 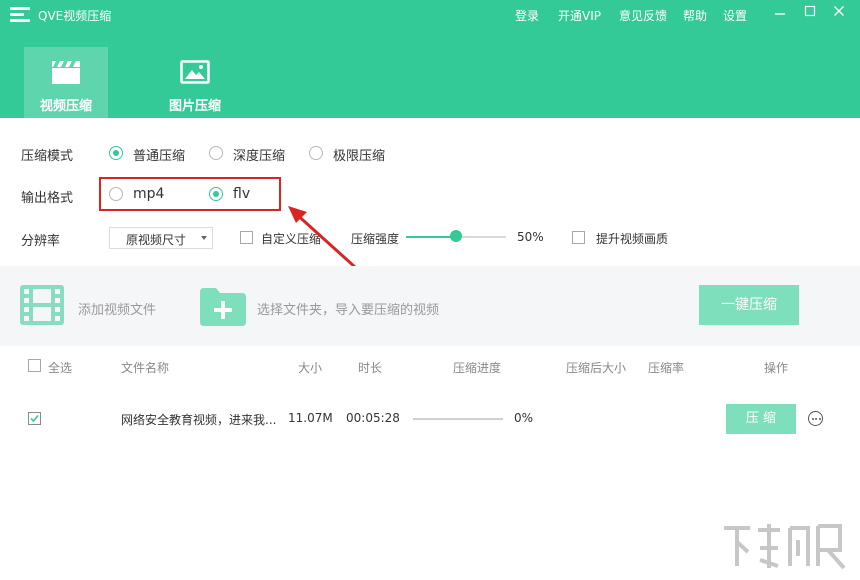 I want to click on progress-bar, so click(x=458, y=419).